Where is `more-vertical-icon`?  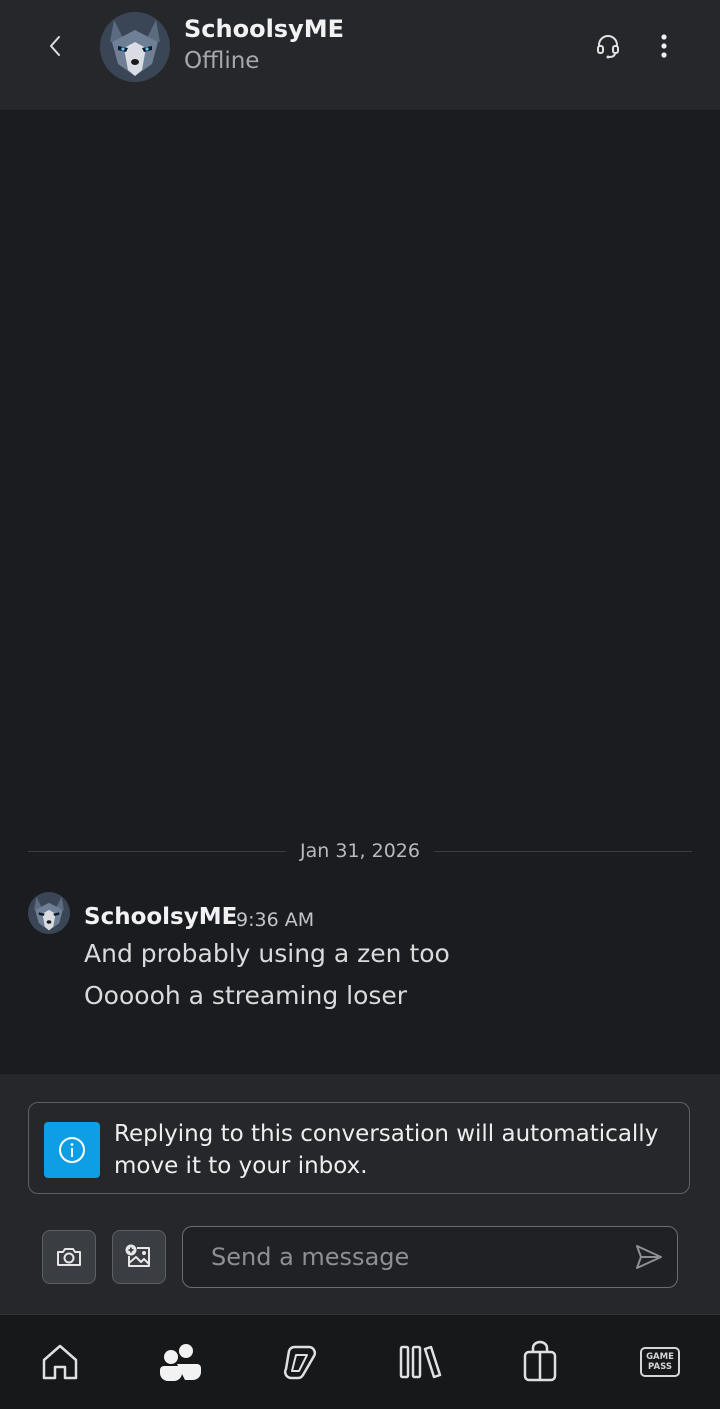 more-vertical-icon is located at coordinates (664, 46).